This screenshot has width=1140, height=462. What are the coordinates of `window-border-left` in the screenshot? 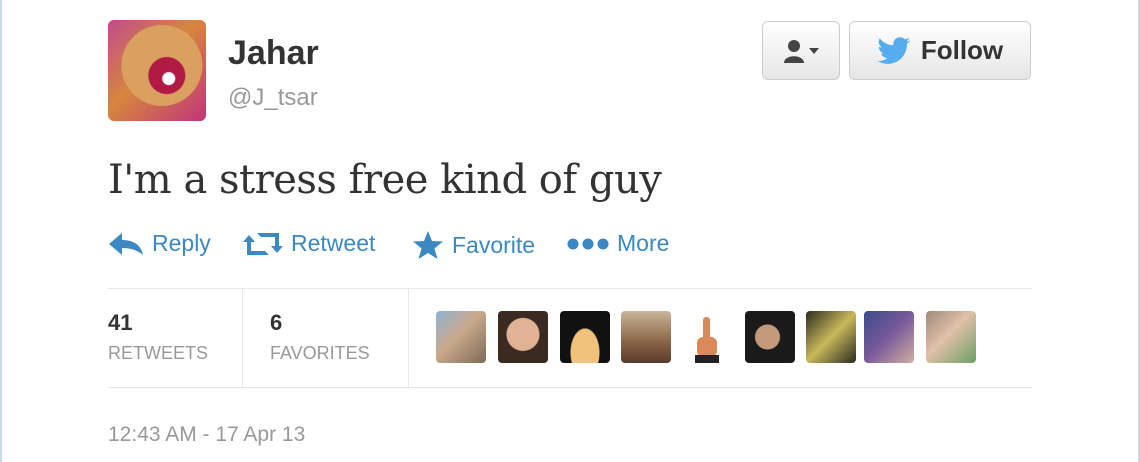 It's located at (1, 231).